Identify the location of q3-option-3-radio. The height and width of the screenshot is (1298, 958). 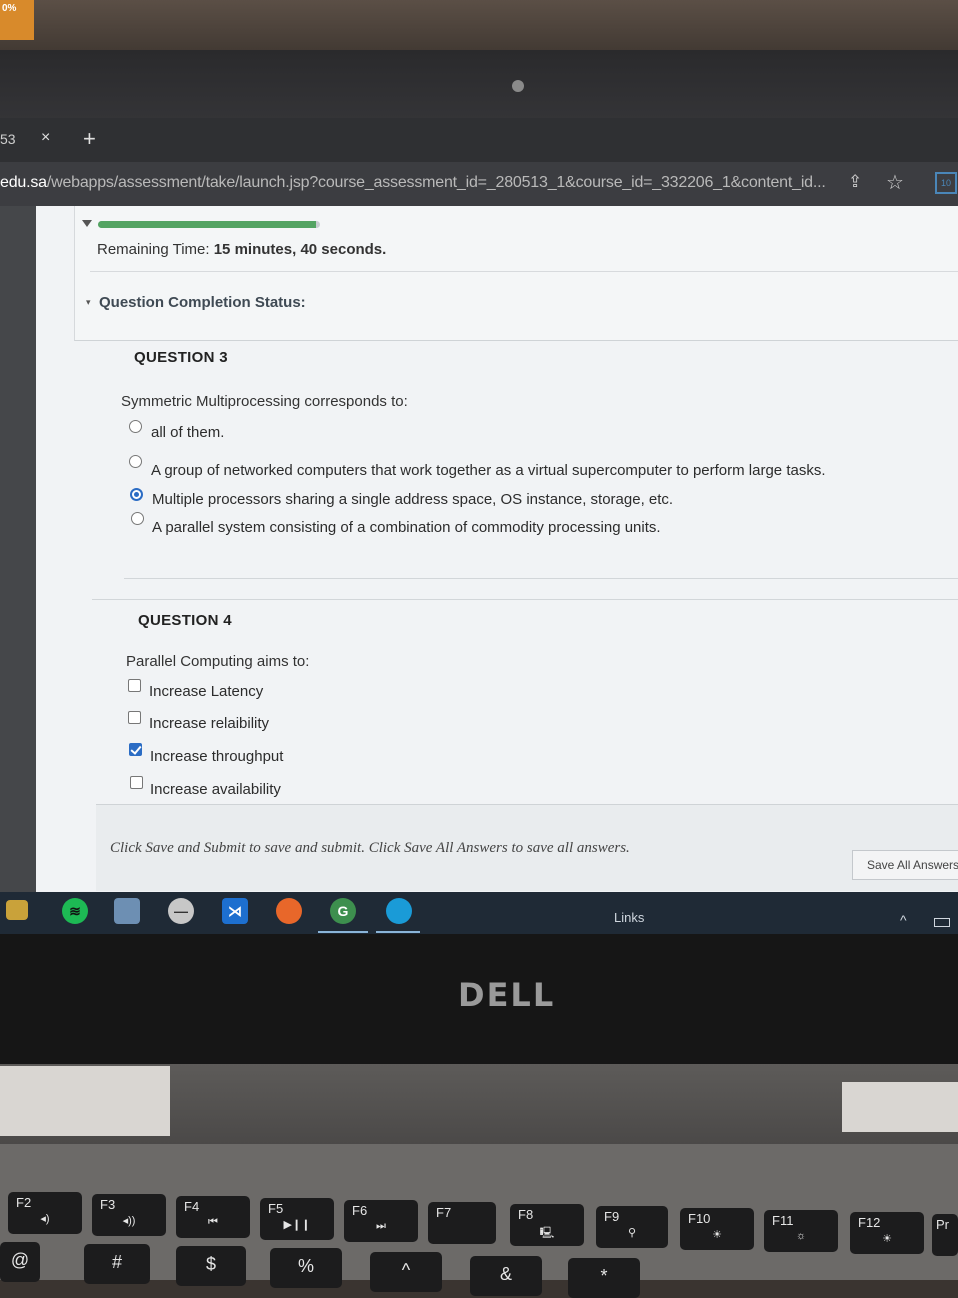
(136, 494).